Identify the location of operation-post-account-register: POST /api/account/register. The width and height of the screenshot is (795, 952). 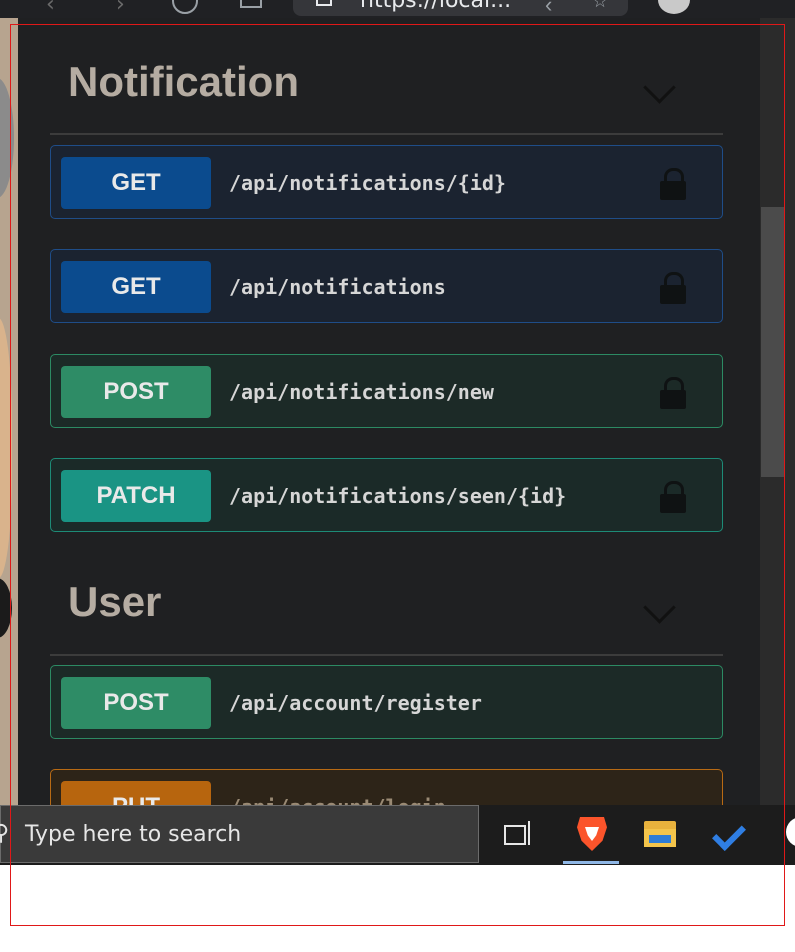
(386, 702).